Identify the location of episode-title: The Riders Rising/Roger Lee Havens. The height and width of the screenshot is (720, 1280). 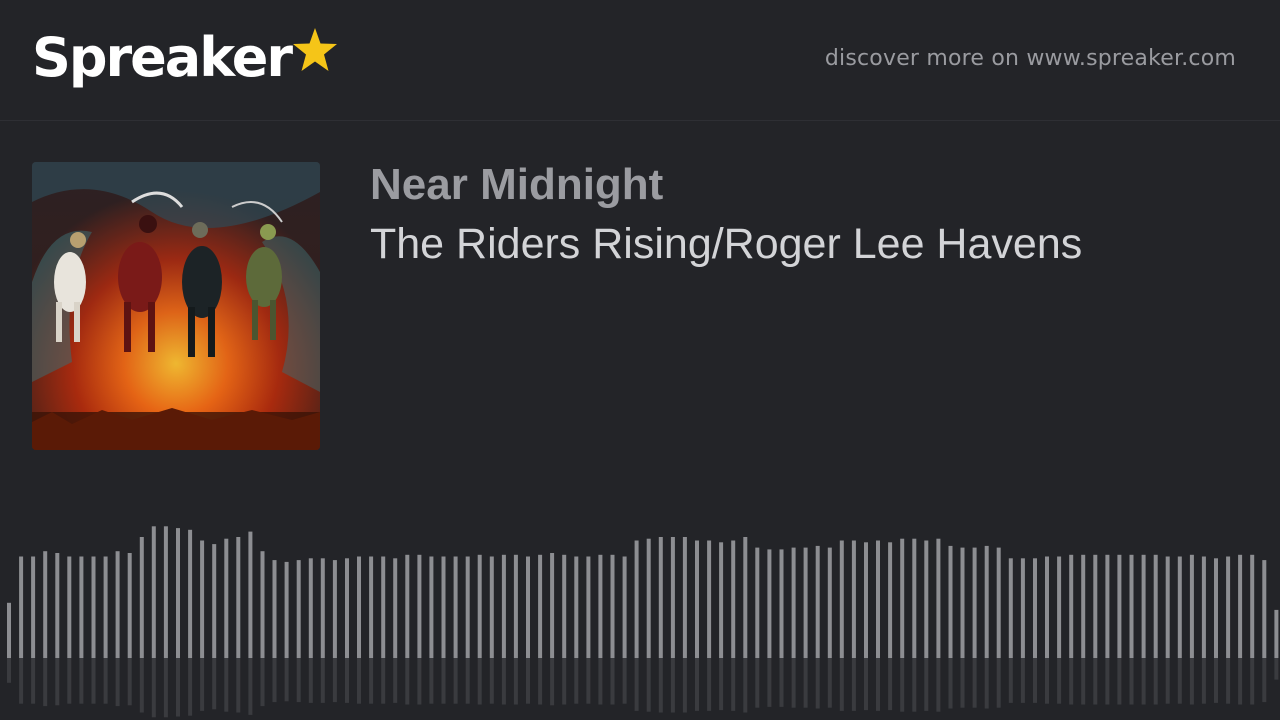
(726, 244).